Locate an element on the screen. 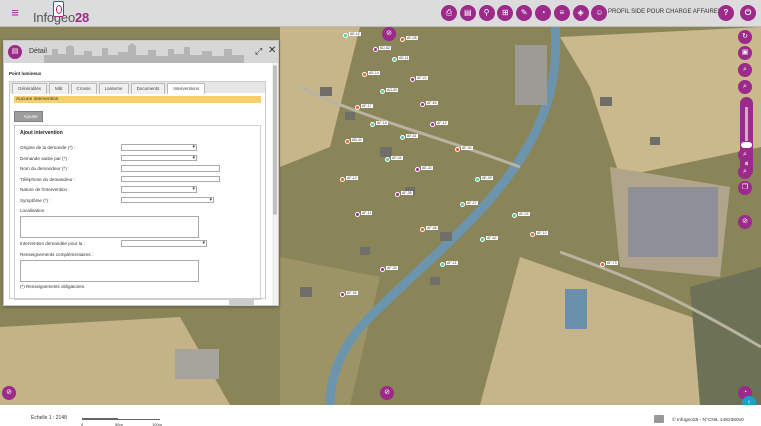 This screenshot has width=761, height=426. required-note: (*) Renseignements obligatoires. is located at coordinates (53, 286).